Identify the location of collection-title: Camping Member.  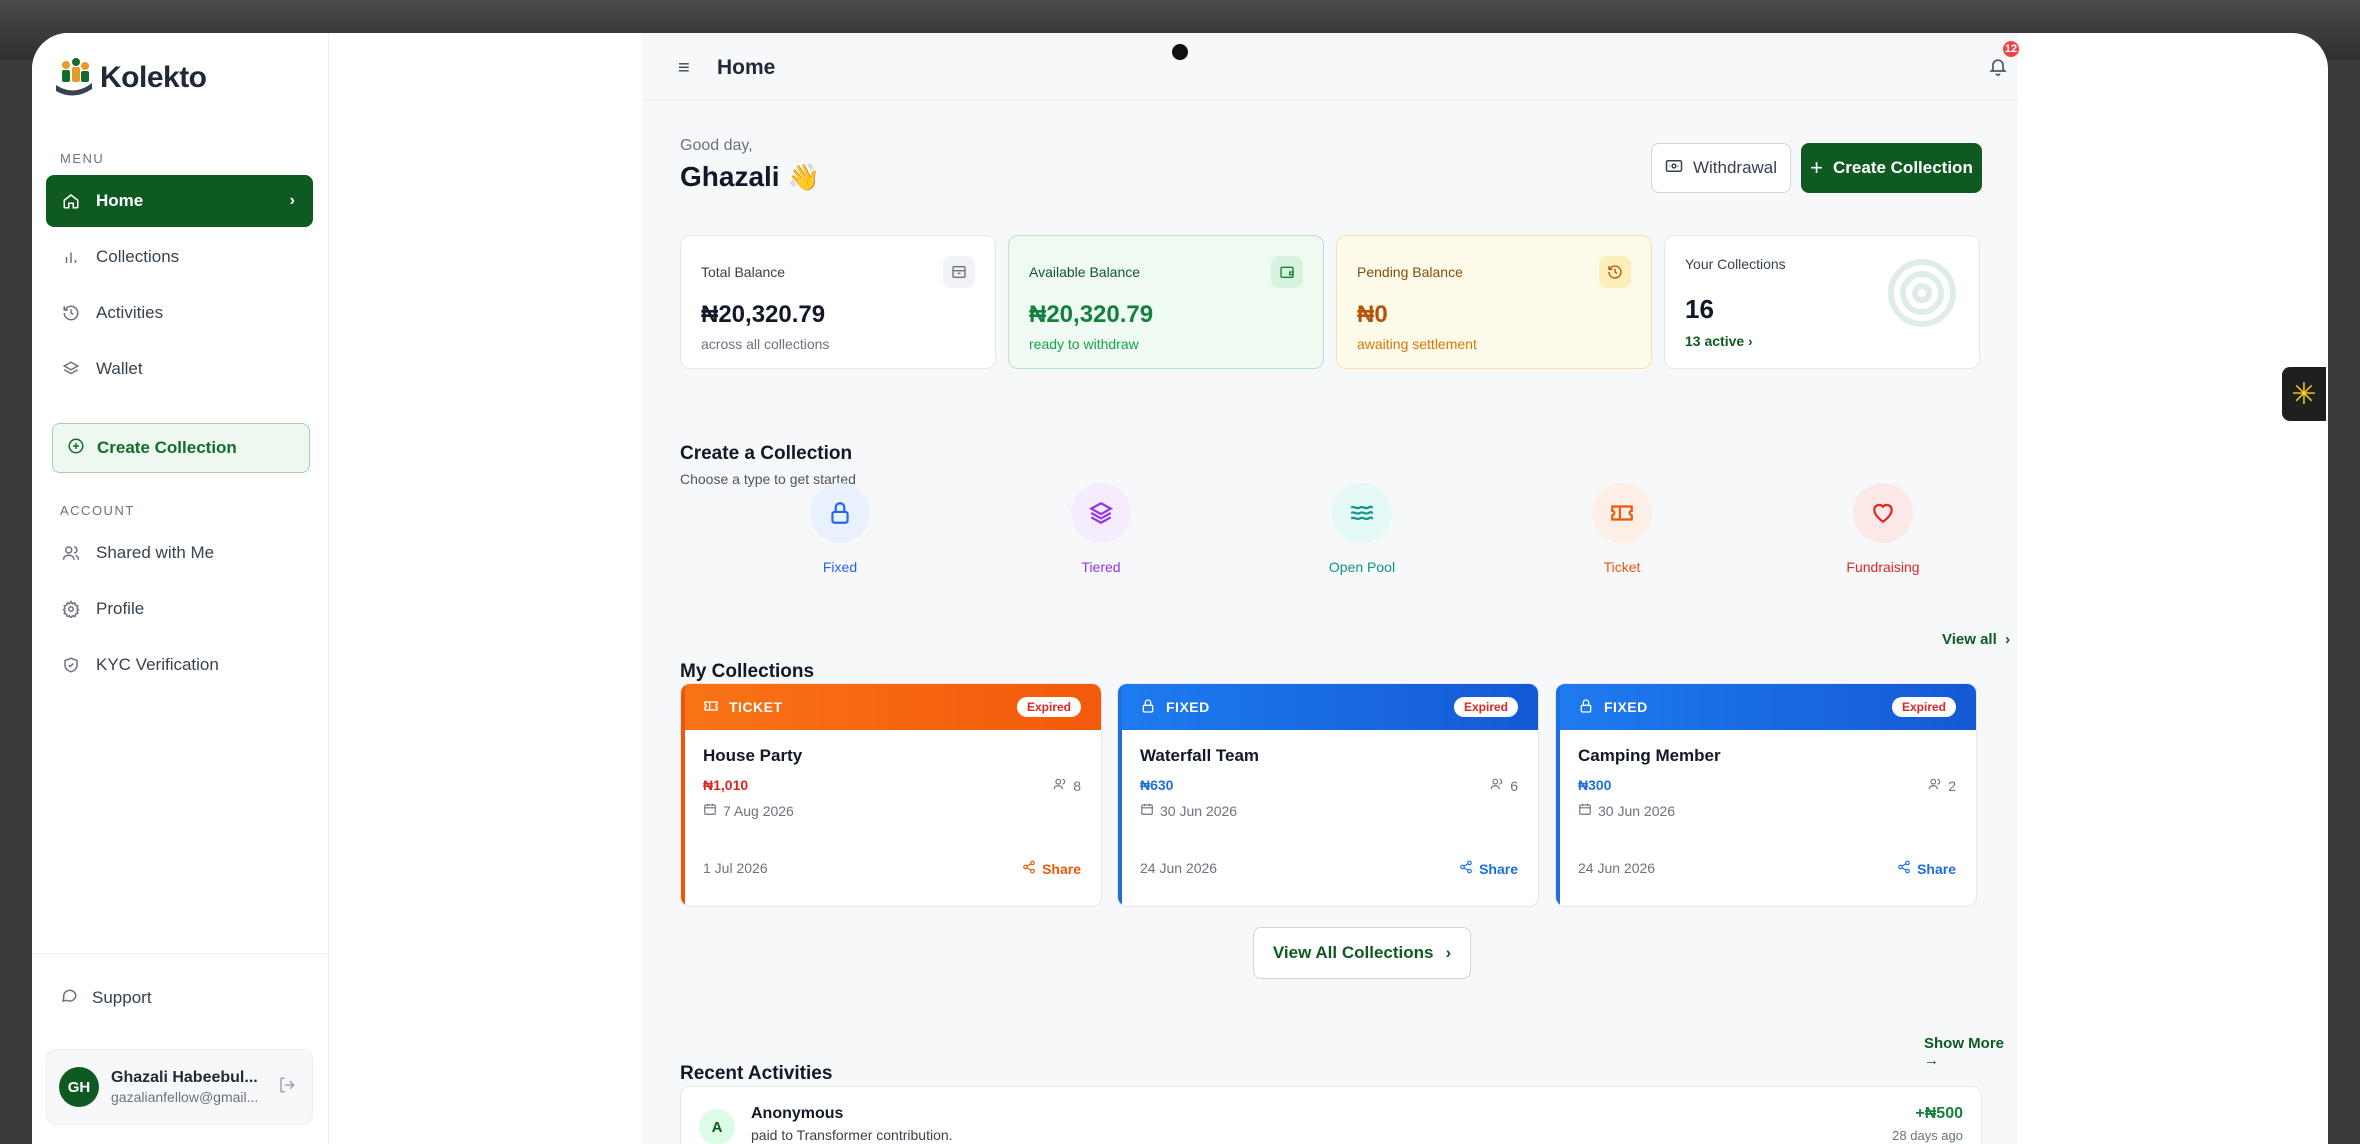
(1649, 755).